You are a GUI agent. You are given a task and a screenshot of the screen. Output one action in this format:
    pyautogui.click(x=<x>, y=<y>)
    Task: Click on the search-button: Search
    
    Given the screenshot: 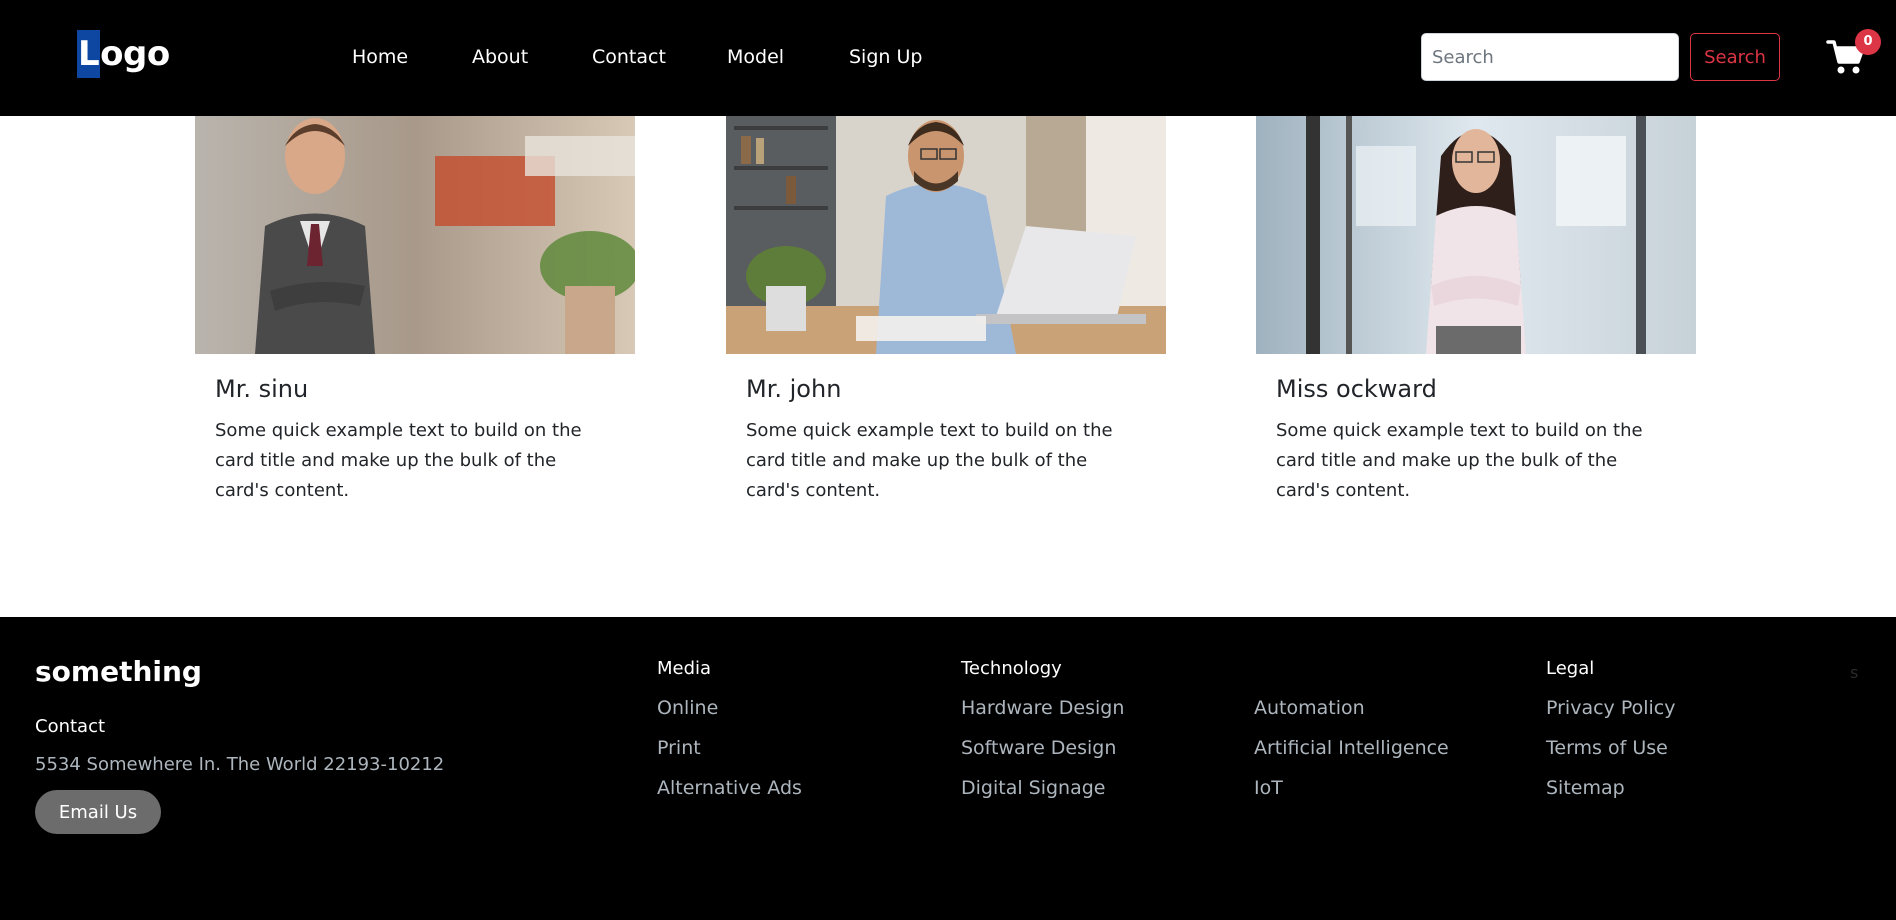 What is the action you would take?
    pyautogui.click(x=1735, y=57)
    